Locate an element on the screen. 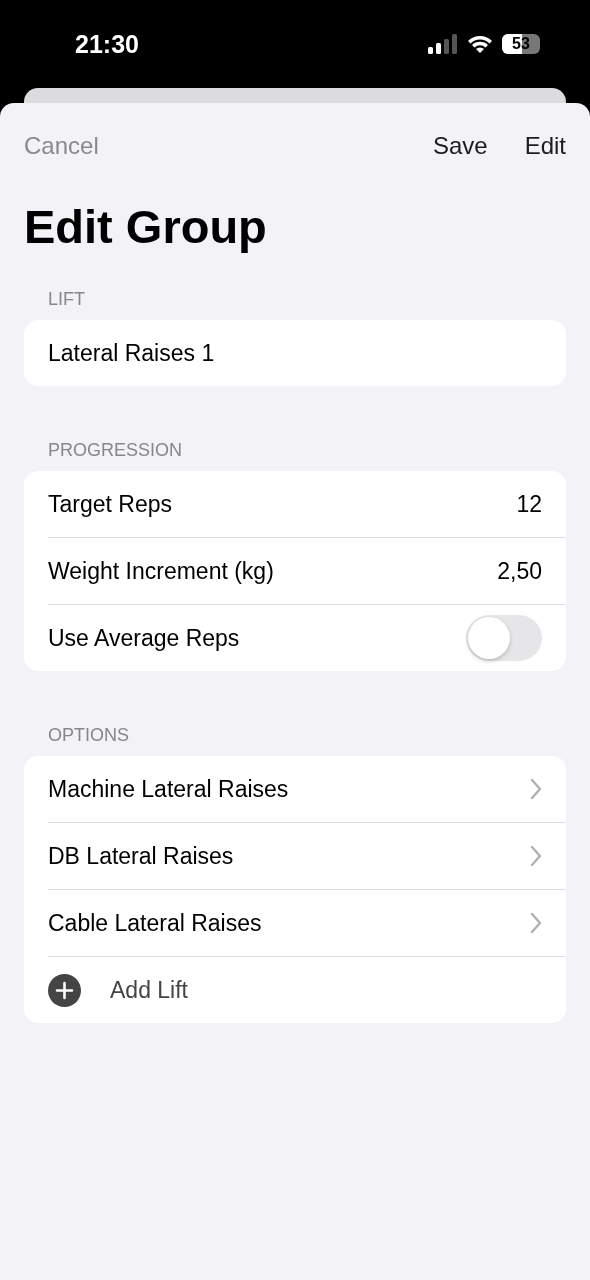 The width and height of the screenshot is (590, 1280). row-label: Use Average Reps is located at coordinates (144, 638).